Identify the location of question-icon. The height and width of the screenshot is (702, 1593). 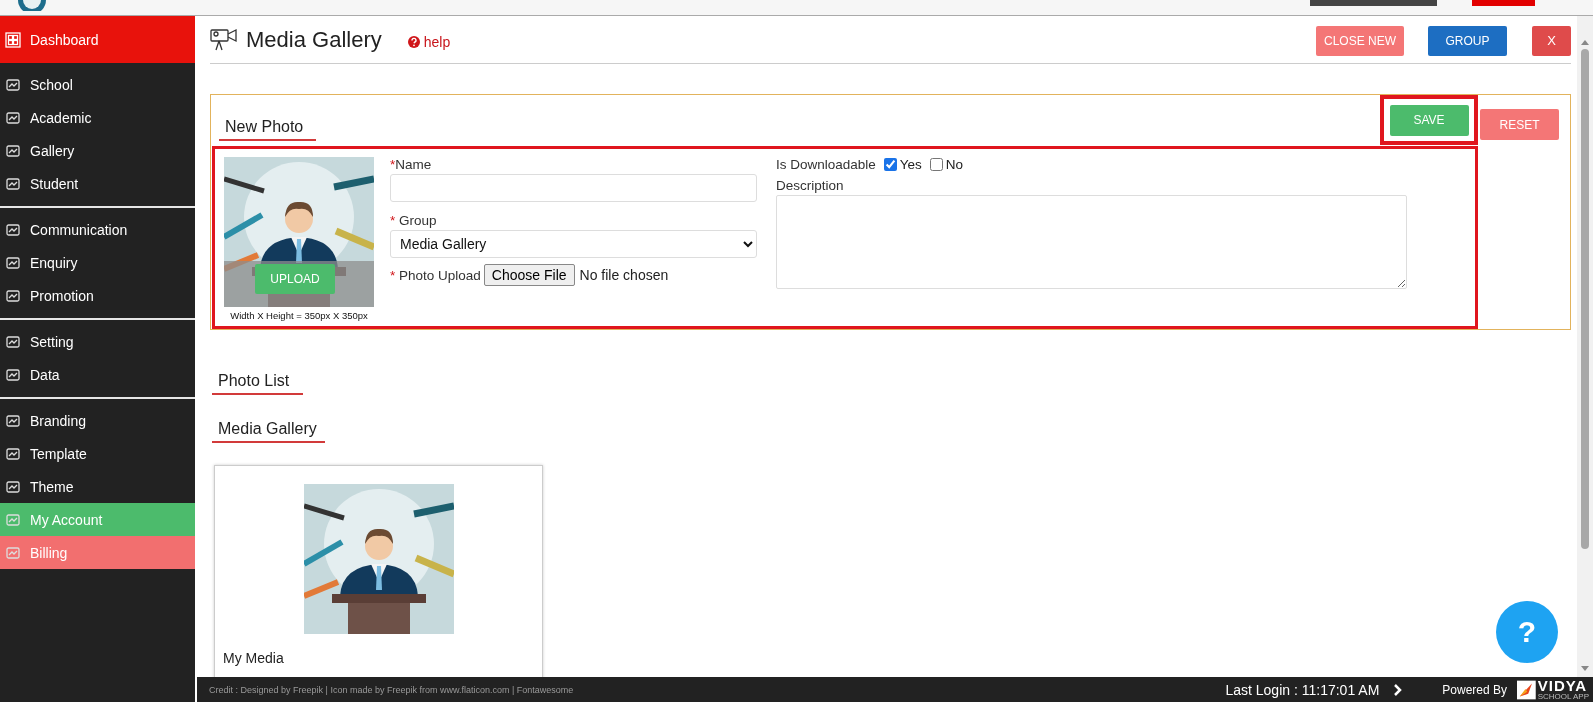
(413, 41).